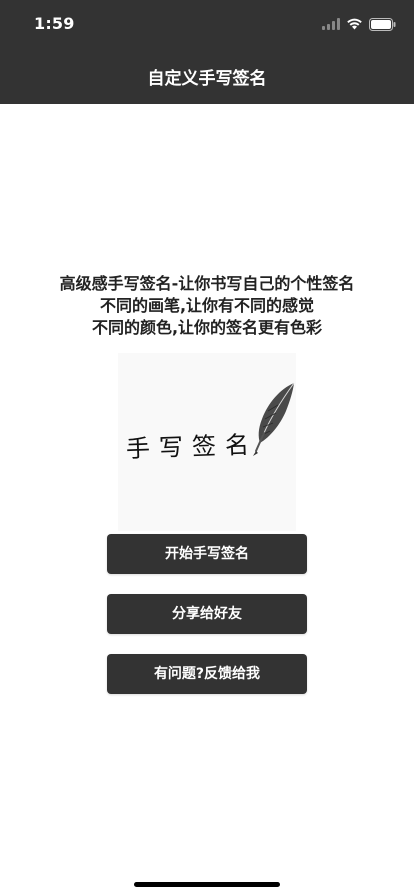 The height and width of the screenshot is (896, 414). I want to click on status-icons, so click(359, 24).